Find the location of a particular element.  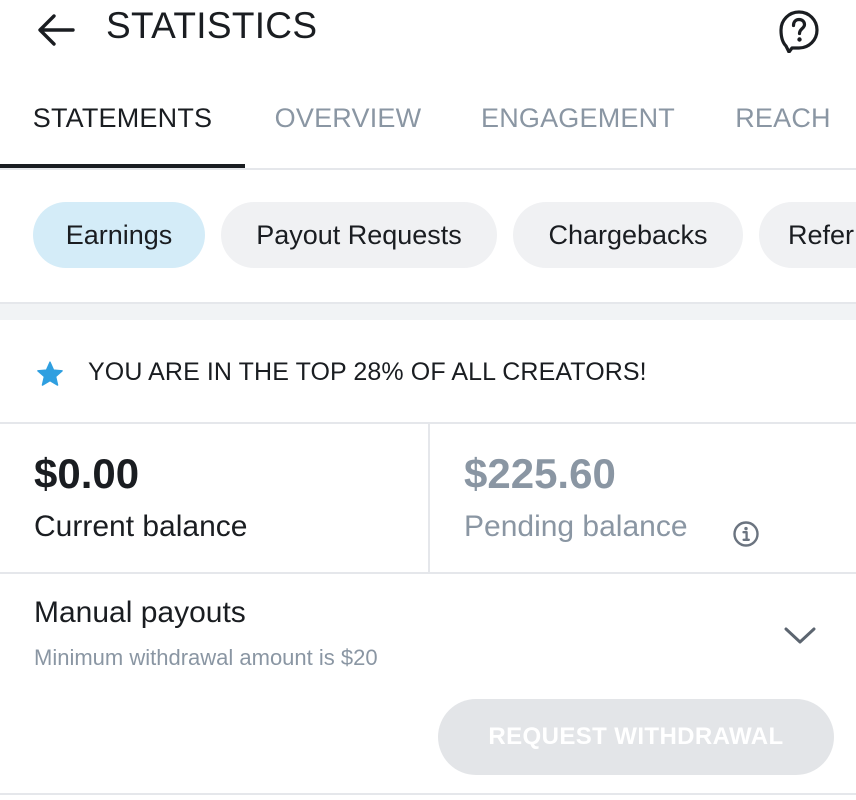

help-icon is located at coordinates (799, 31).